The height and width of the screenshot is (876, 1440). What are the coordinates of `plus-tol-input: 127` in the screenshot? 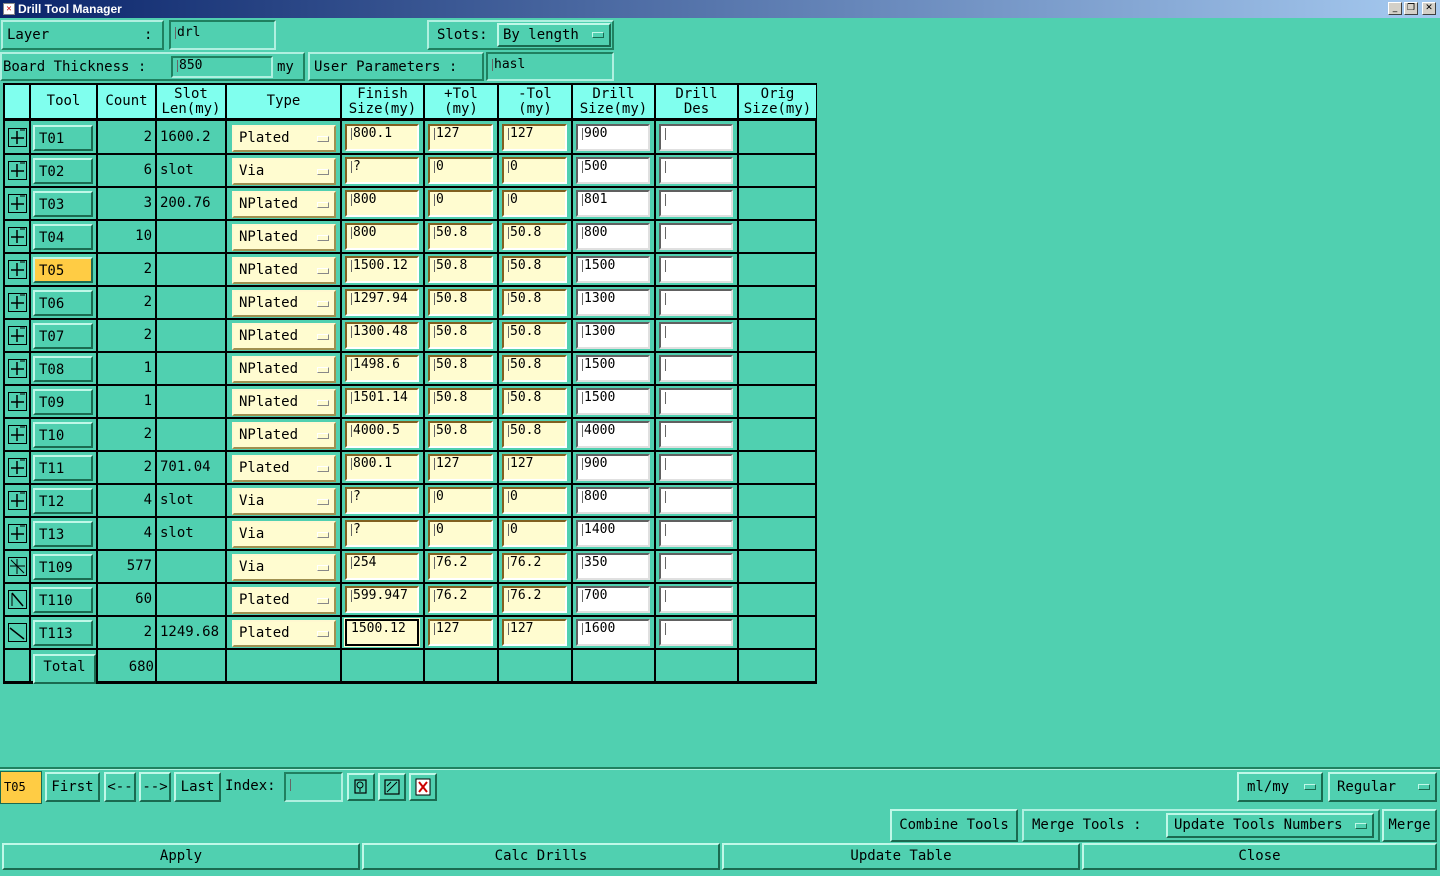 It's located at (460, 467).